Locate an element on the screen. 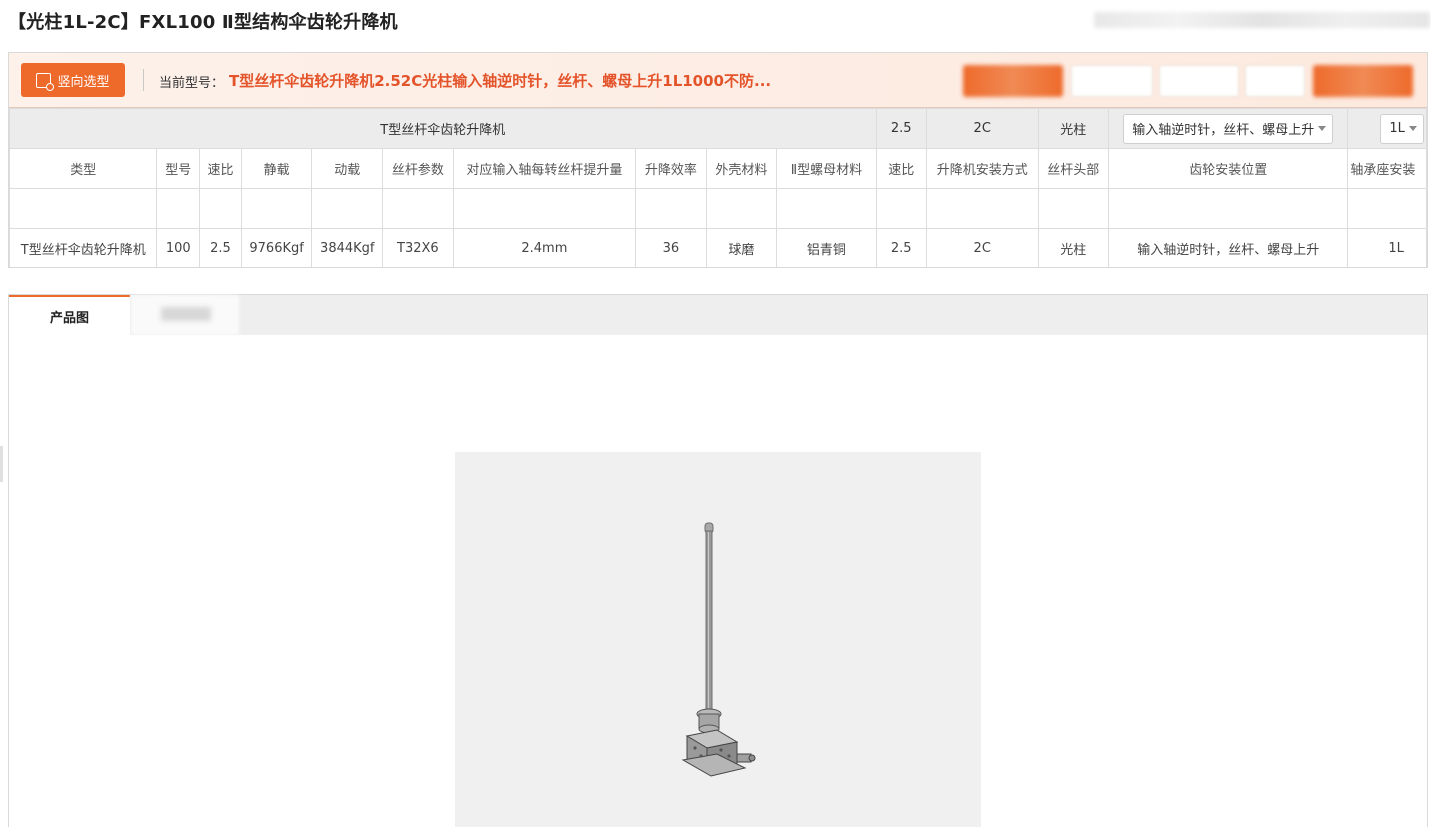 The image size is (1431, 827). vertical-selection-label: 竖向选型 is located at coordinates (83, 82).